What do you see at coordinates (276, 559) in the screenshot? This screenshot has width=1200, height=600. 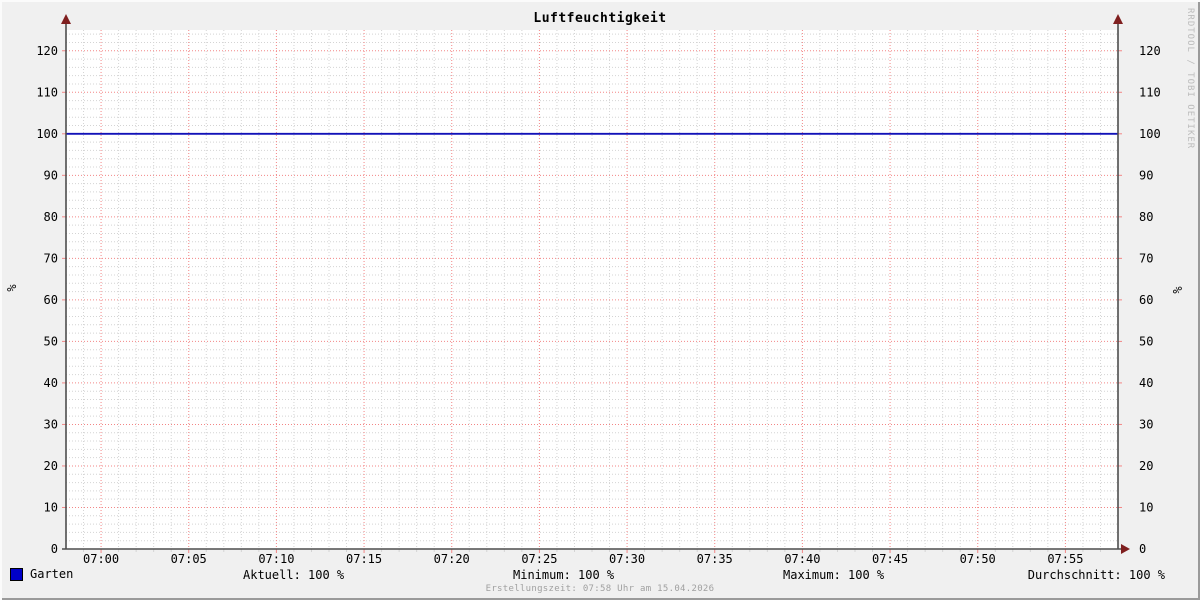 I see `svg-text: 07:10` at bounding box center [276, 559].